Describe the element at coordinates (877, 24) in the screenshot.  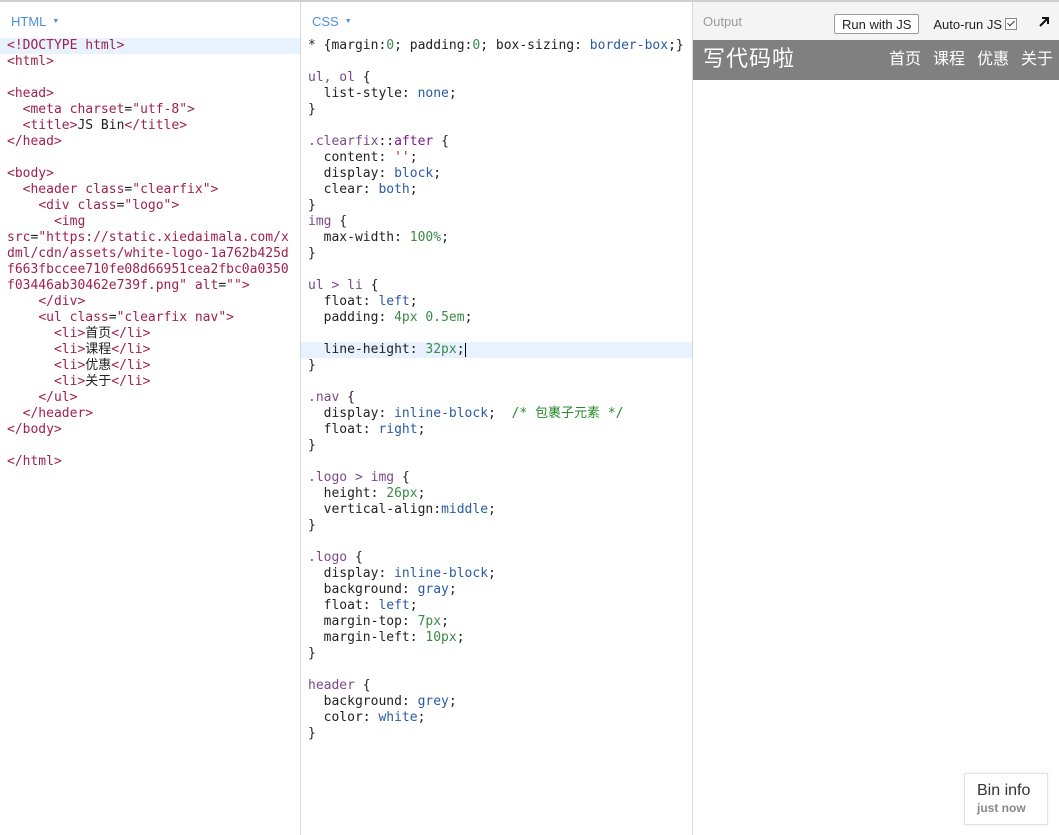
I see `run-with-js-button: Run with JS` at that location.